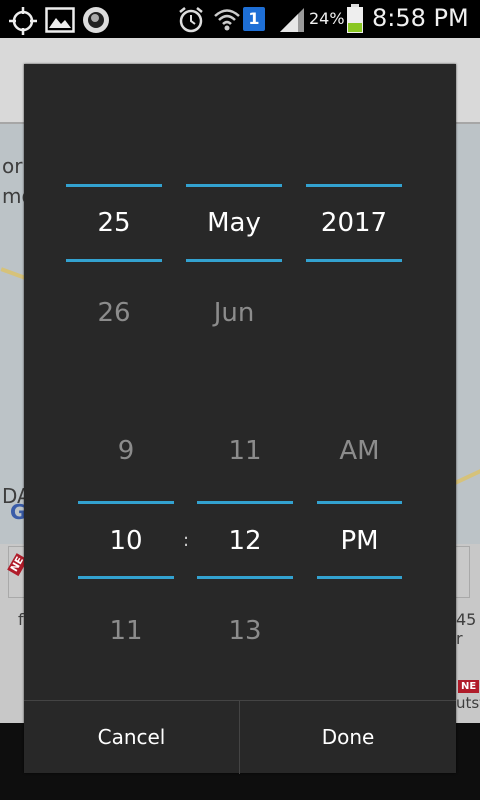  What do you see at coordinates (292, 20) in the screenshot?
I see `signal-icon` at bounding box center [292, 20].